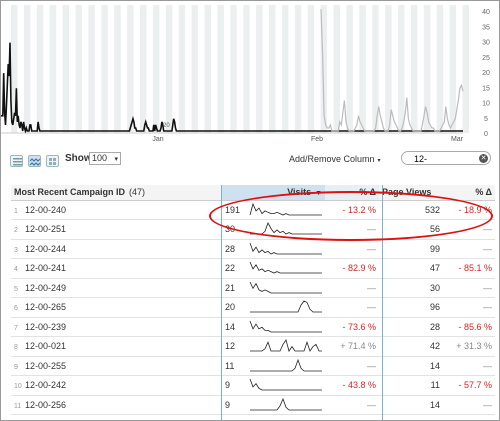  I want to click on data-view-icon, so click(16, 161).